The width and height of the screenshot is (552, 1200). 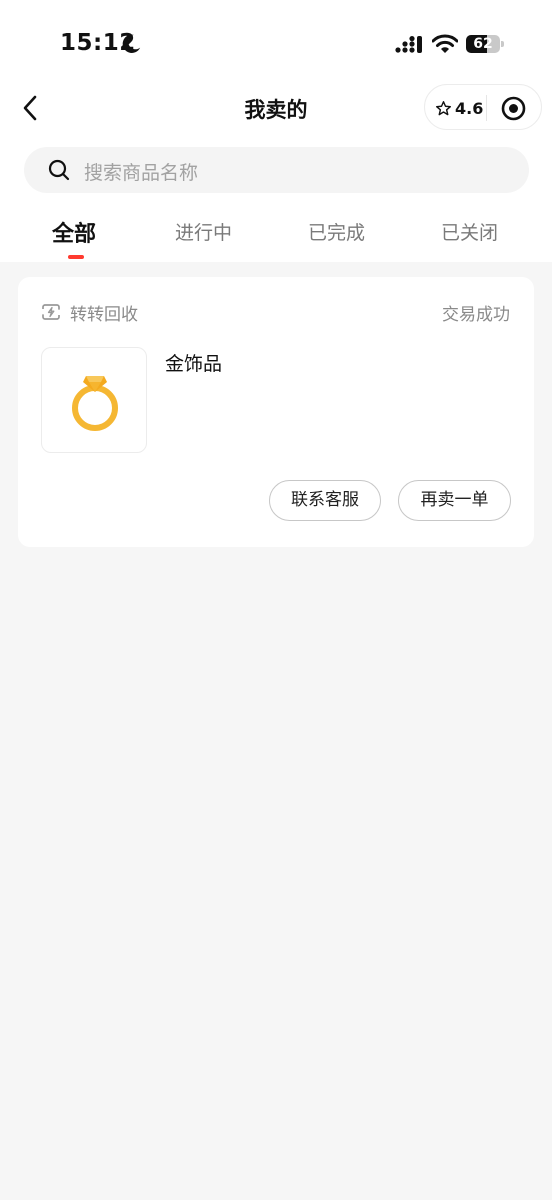 What do you see at coordinates (76, 257) in the screenshot?
I see `active-tab-indicator` at bounding box center [76, 257].